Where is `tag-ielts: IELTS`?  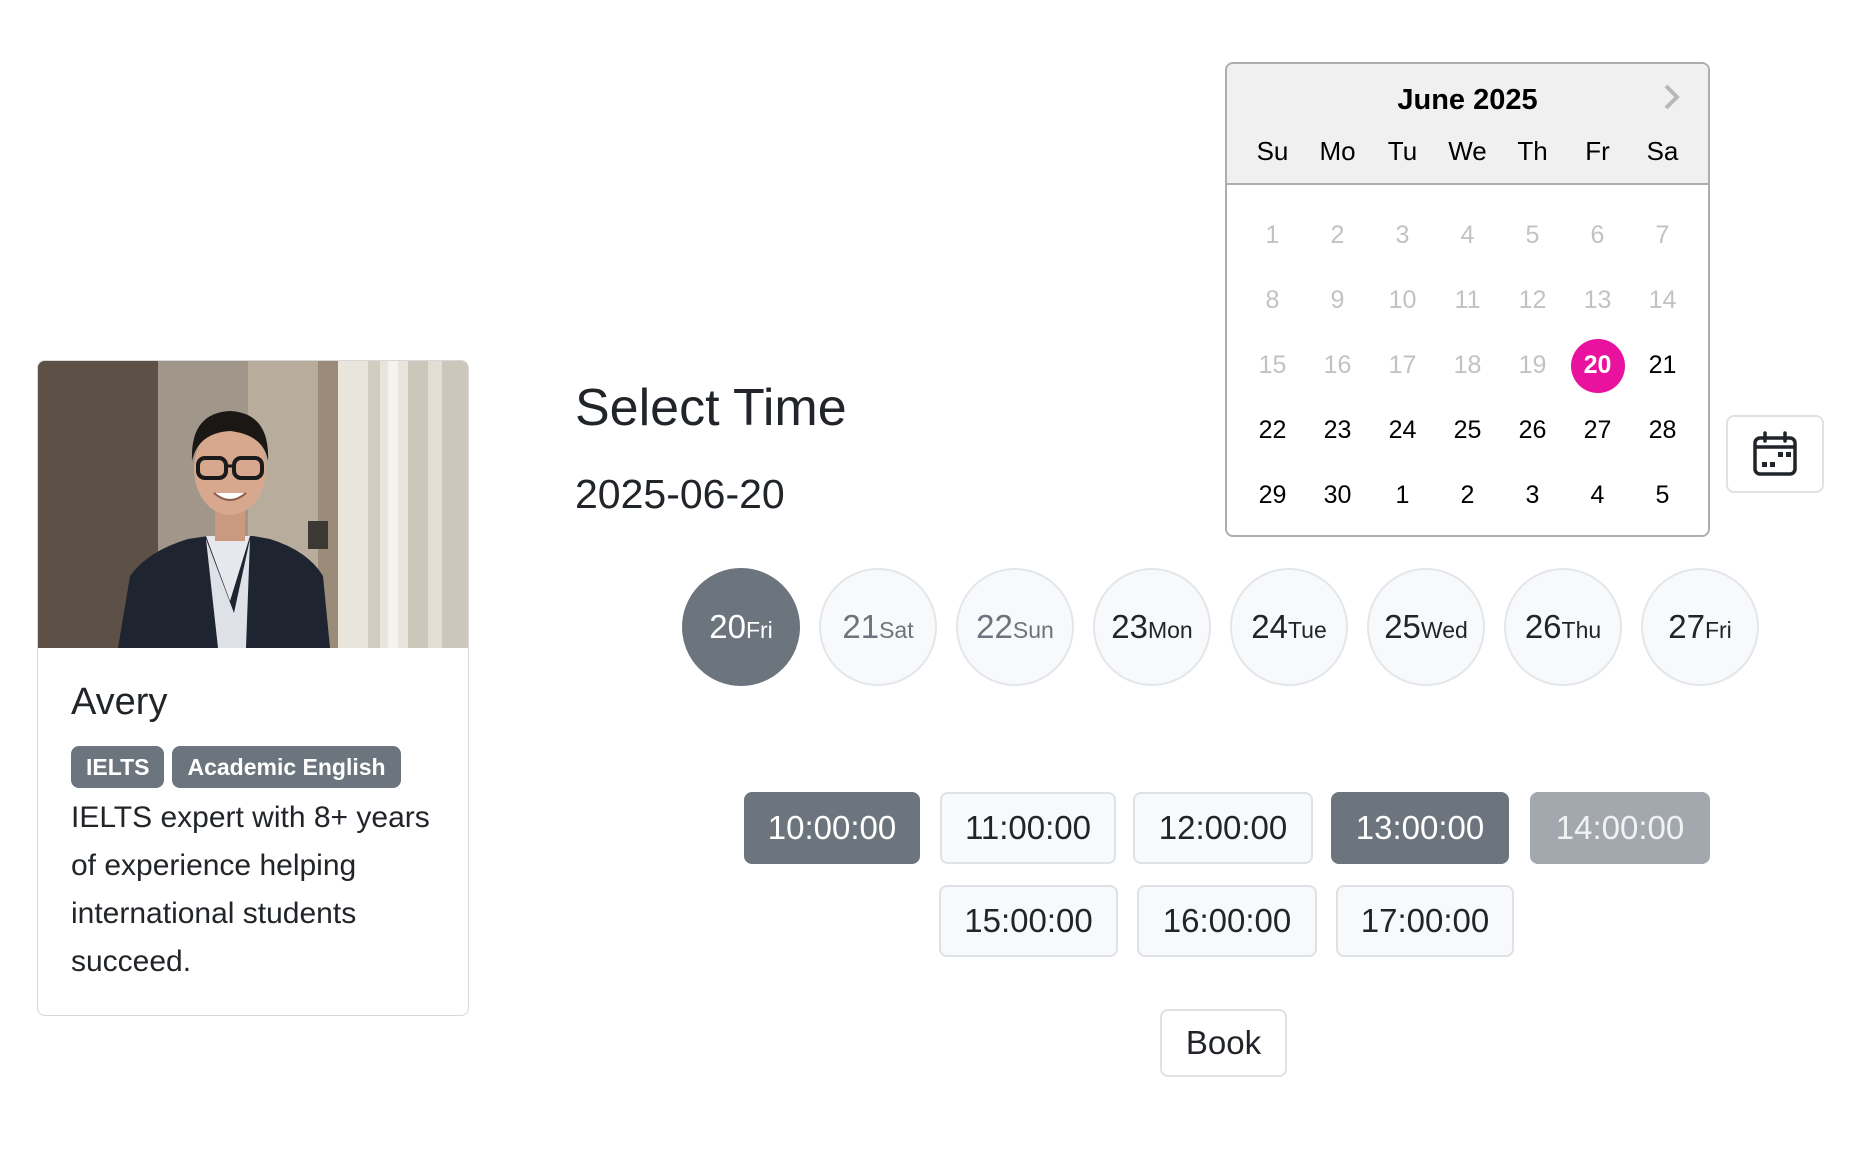 tag-ielts: IELTS is located at coordinates (118, 767).